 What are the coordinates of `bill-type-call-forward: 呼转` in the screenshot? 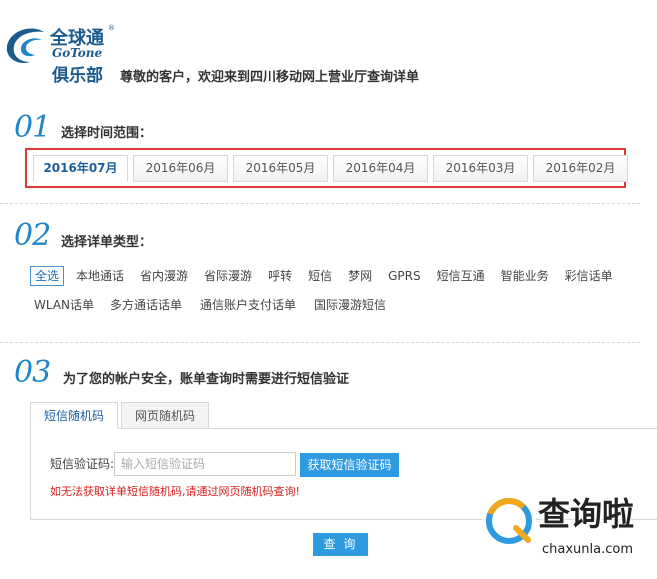 It's located at (280, 276).